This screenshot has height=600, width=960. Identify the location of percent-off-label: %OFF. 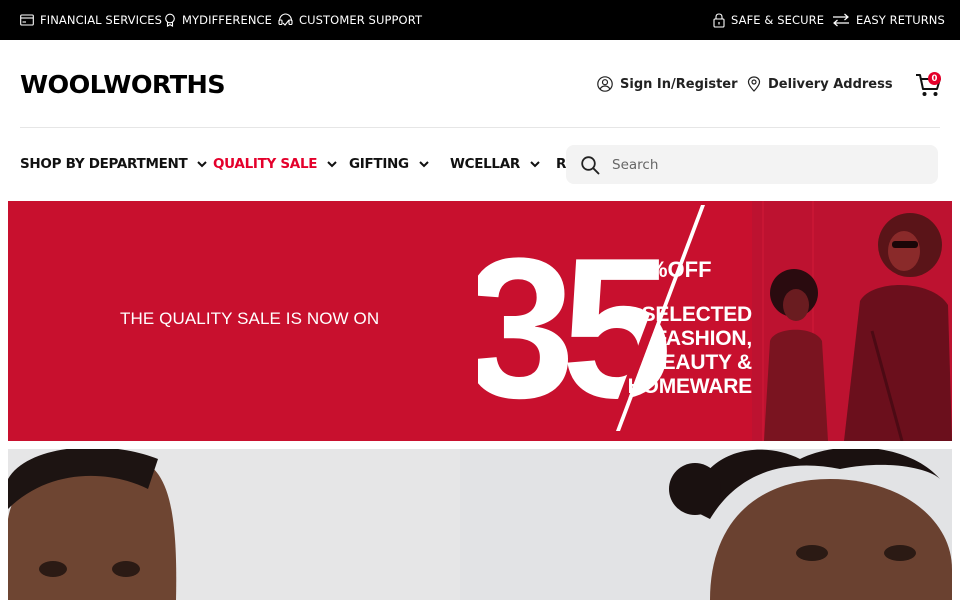
(680, 269).